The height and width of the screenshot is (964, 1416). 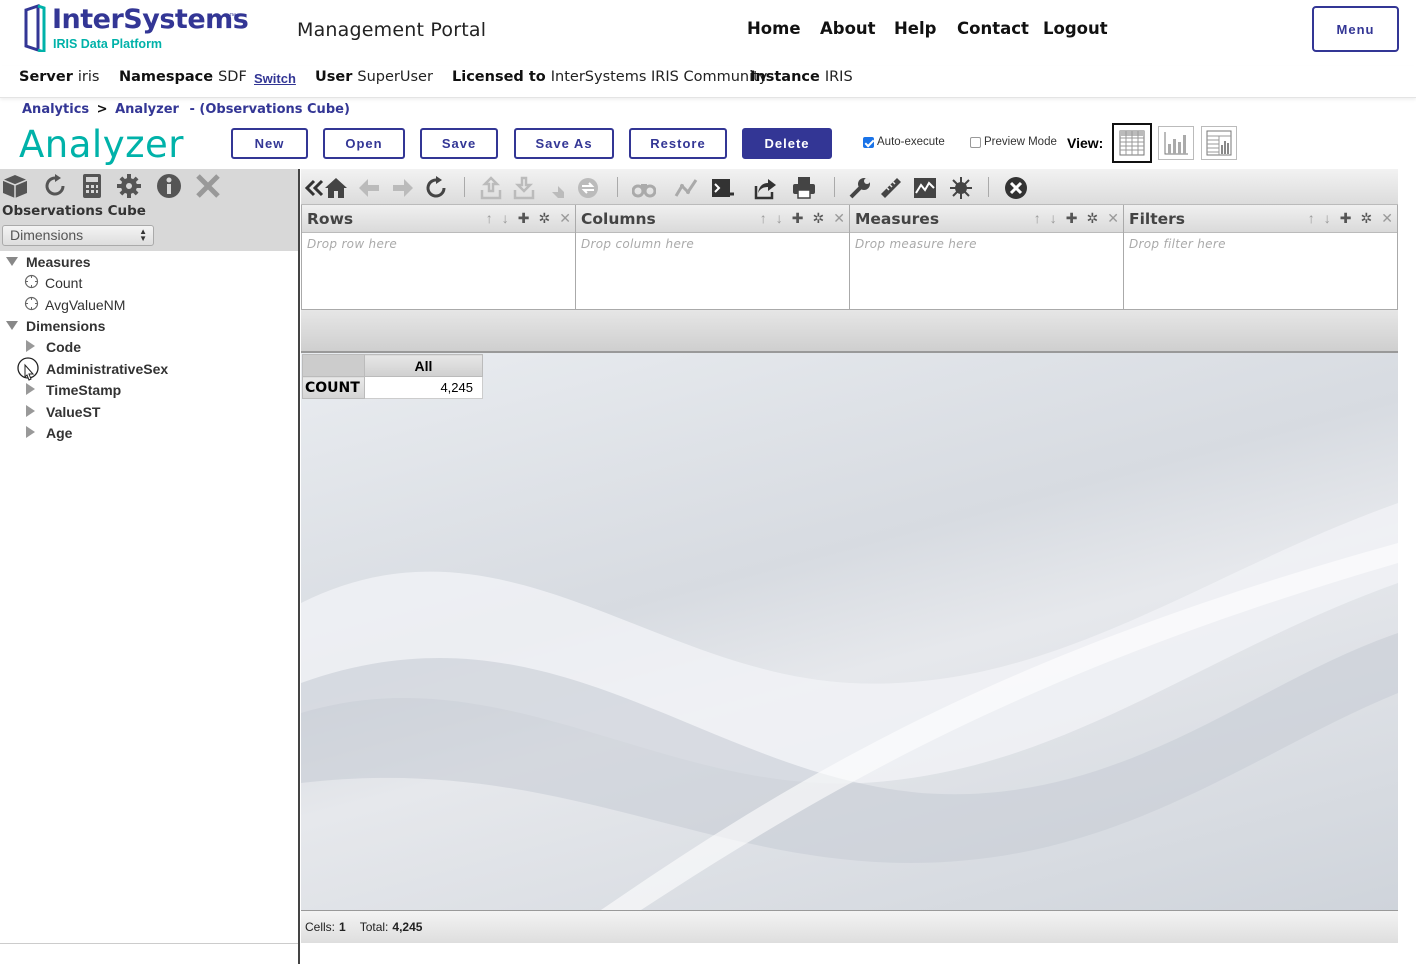 I want to click on pivot-row-header: COUNT, so click(x=333, y=387).